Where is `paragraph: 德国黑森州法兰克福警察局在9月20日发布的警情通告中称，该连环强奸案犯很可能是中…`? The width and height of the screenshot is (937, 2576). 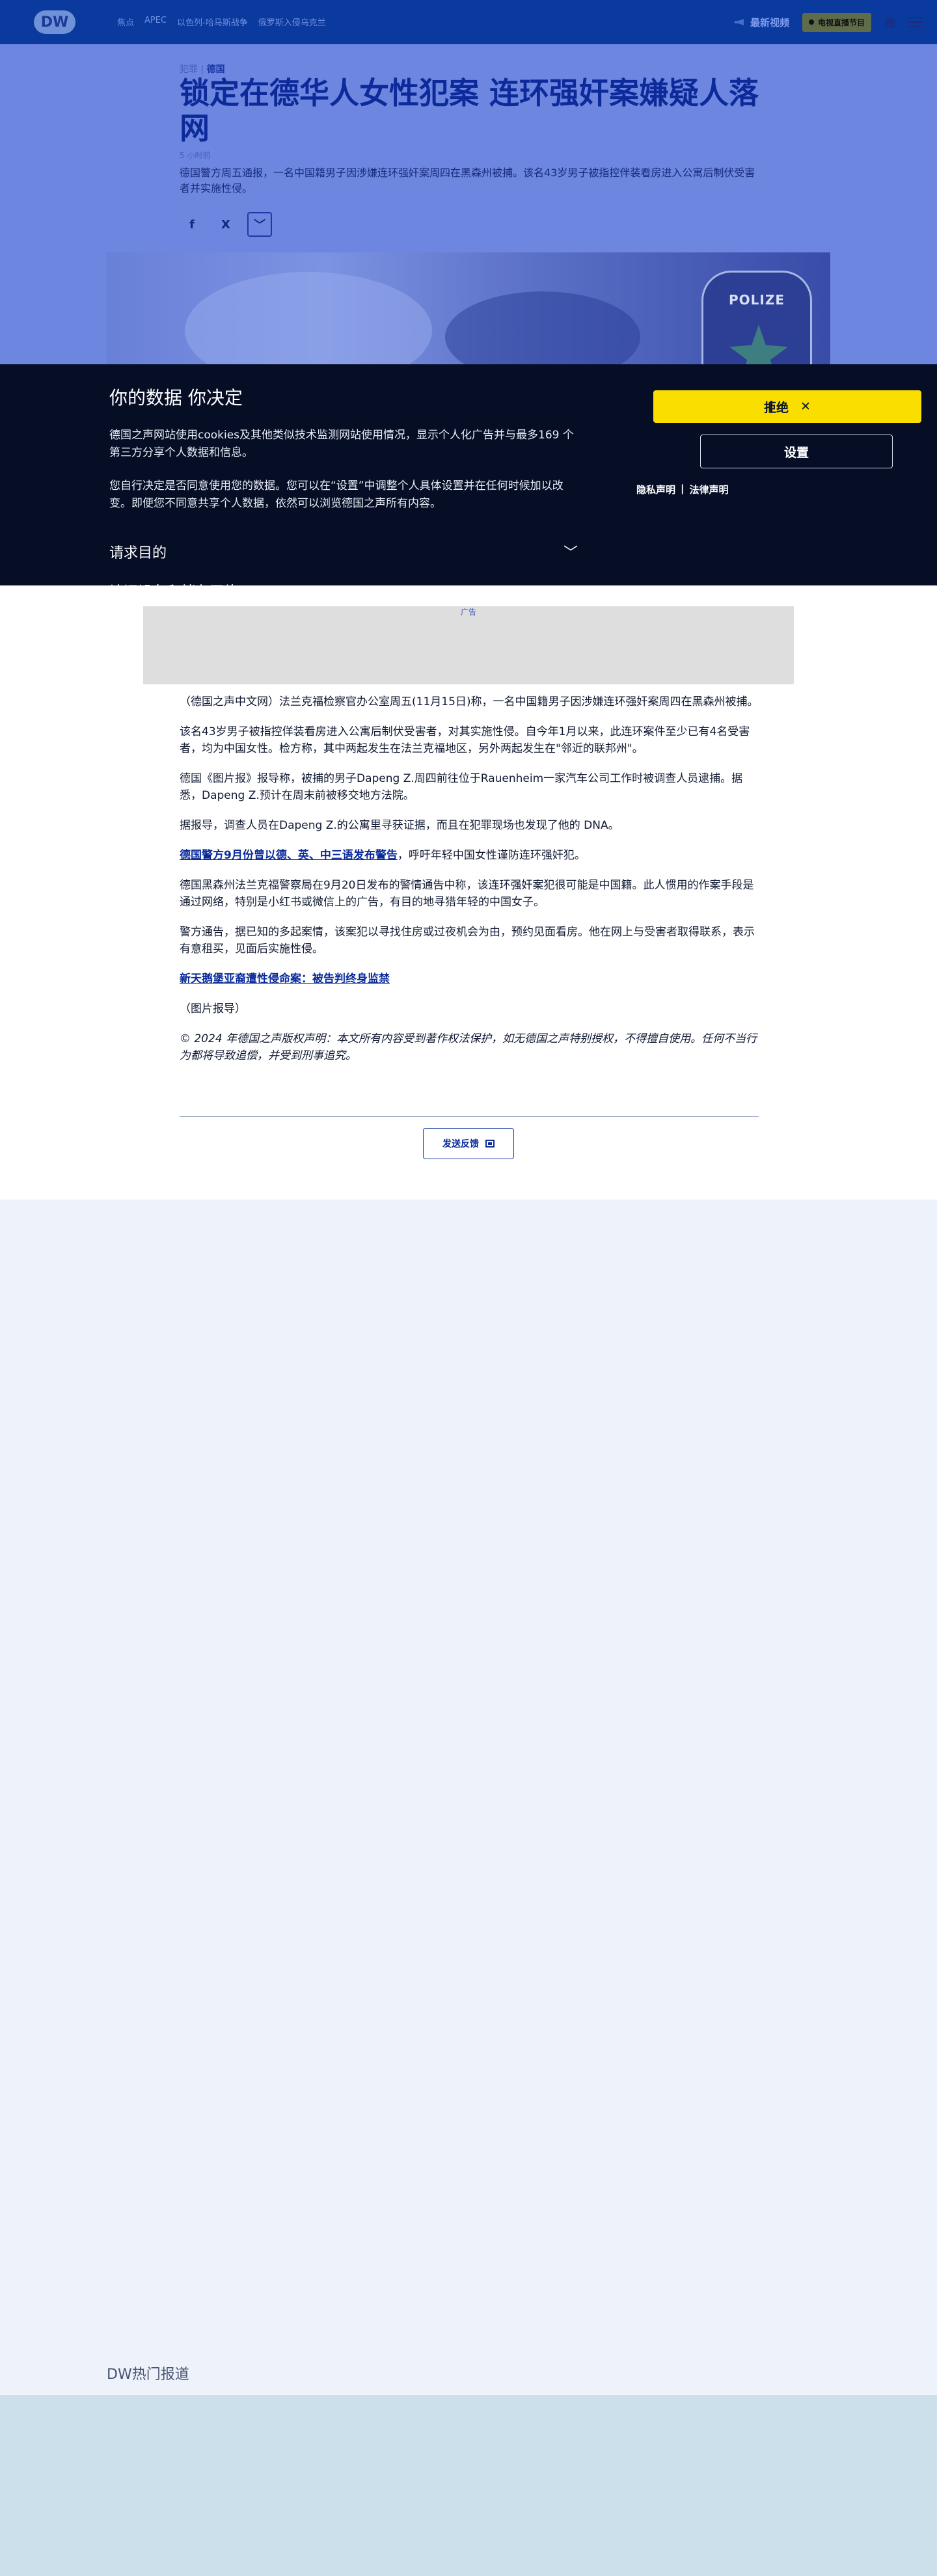
paragraph: 德国黑森州法兰克福警察局在9月20日发布的警情通告中称，该连环强奸案犯很可能是中… is located at coordinates (467, 894).